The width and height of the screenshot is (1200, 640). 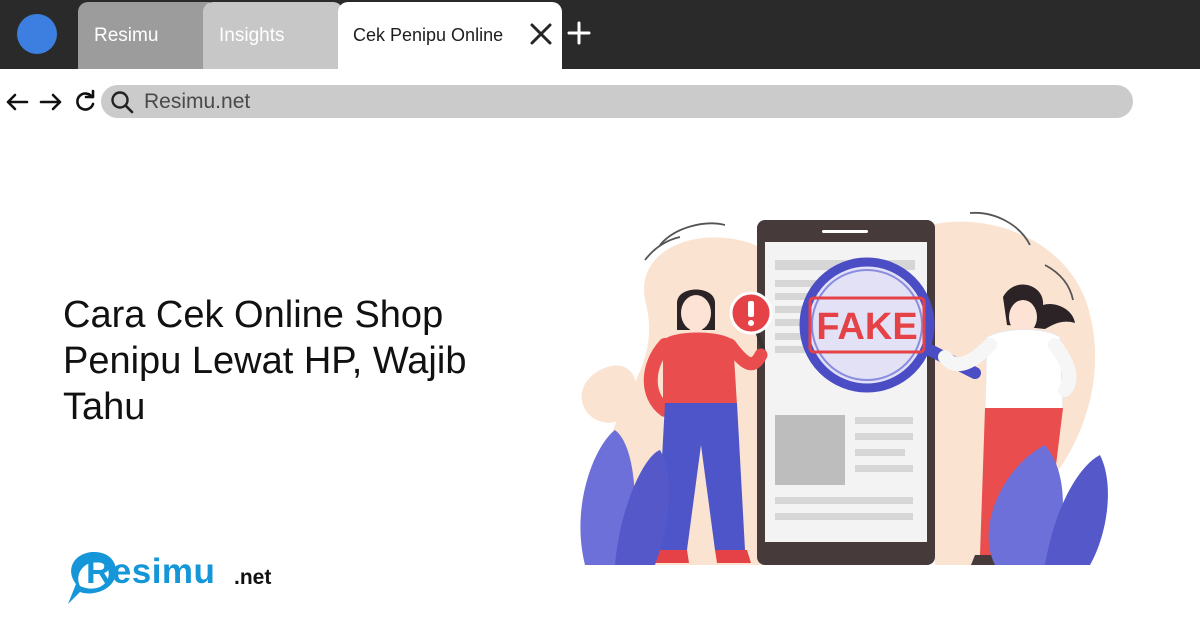 I want to click on tab-label: Cek Penipu Online, so click(x=428, y=35).